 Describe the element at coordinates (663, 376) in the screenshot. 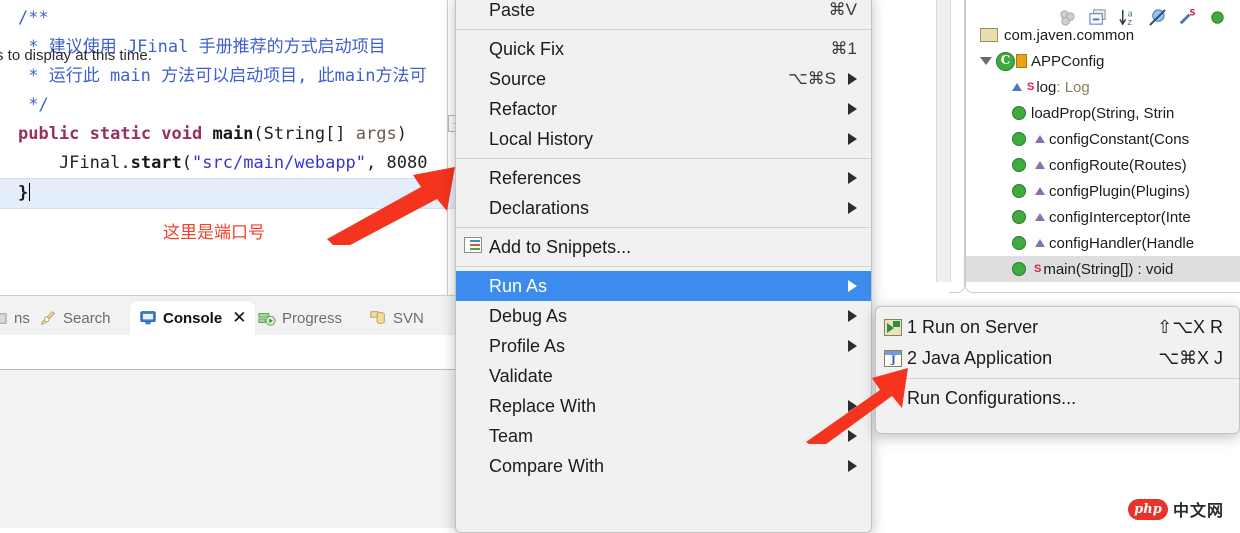

I see `menu-item-validate: Validate` at that location.